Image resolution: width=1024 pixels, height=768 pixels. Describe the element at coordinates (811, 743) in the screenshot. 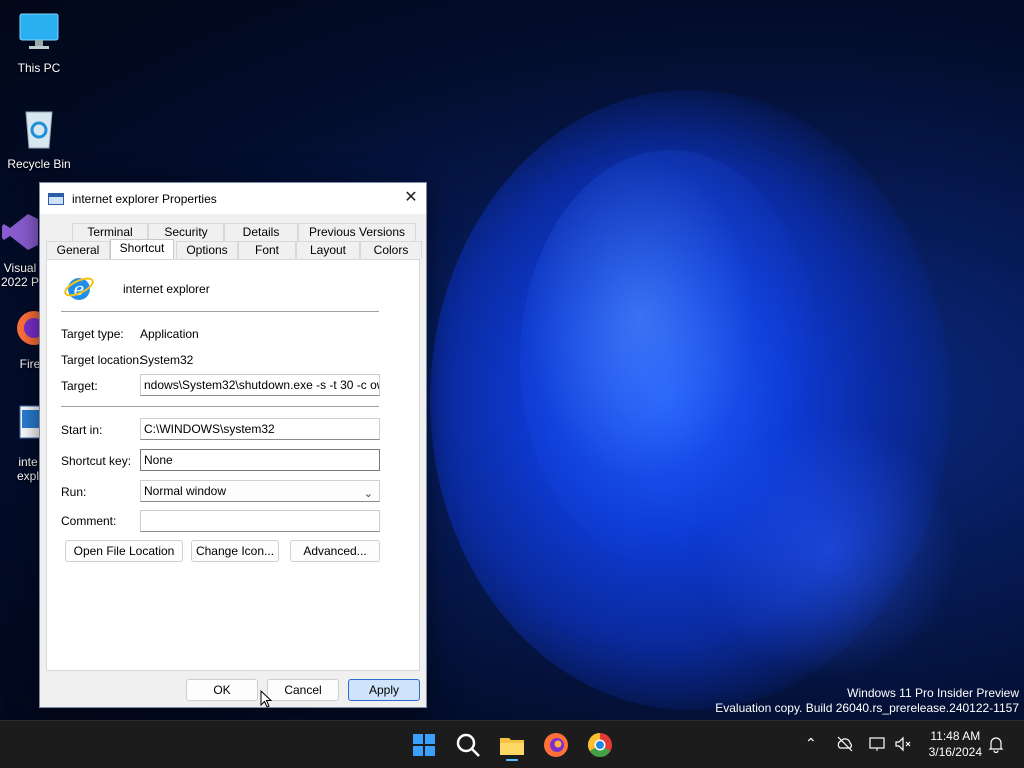

I see `chevron-up-icon: ⌃` at that location.